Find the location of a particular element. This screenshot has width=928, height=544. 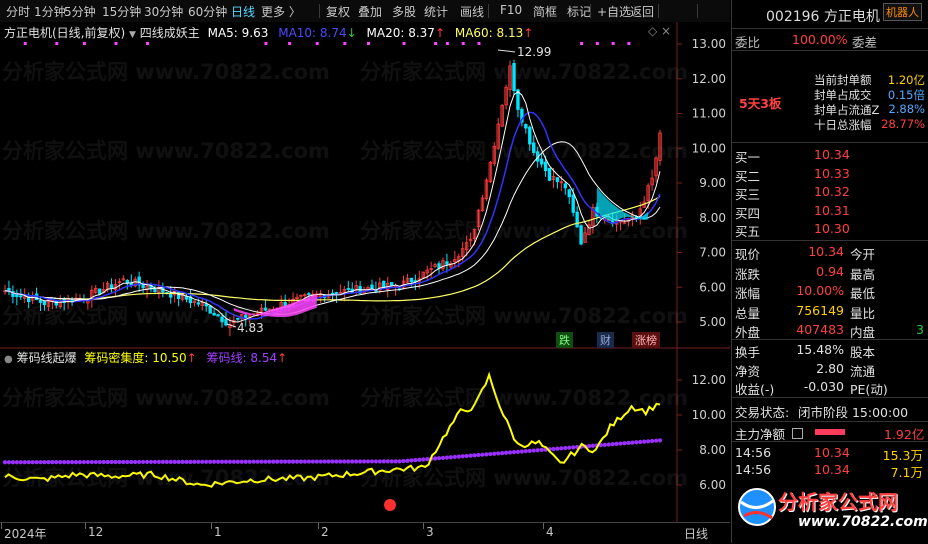

toolbar-item: +自选 is located at coordinates (614, 11).